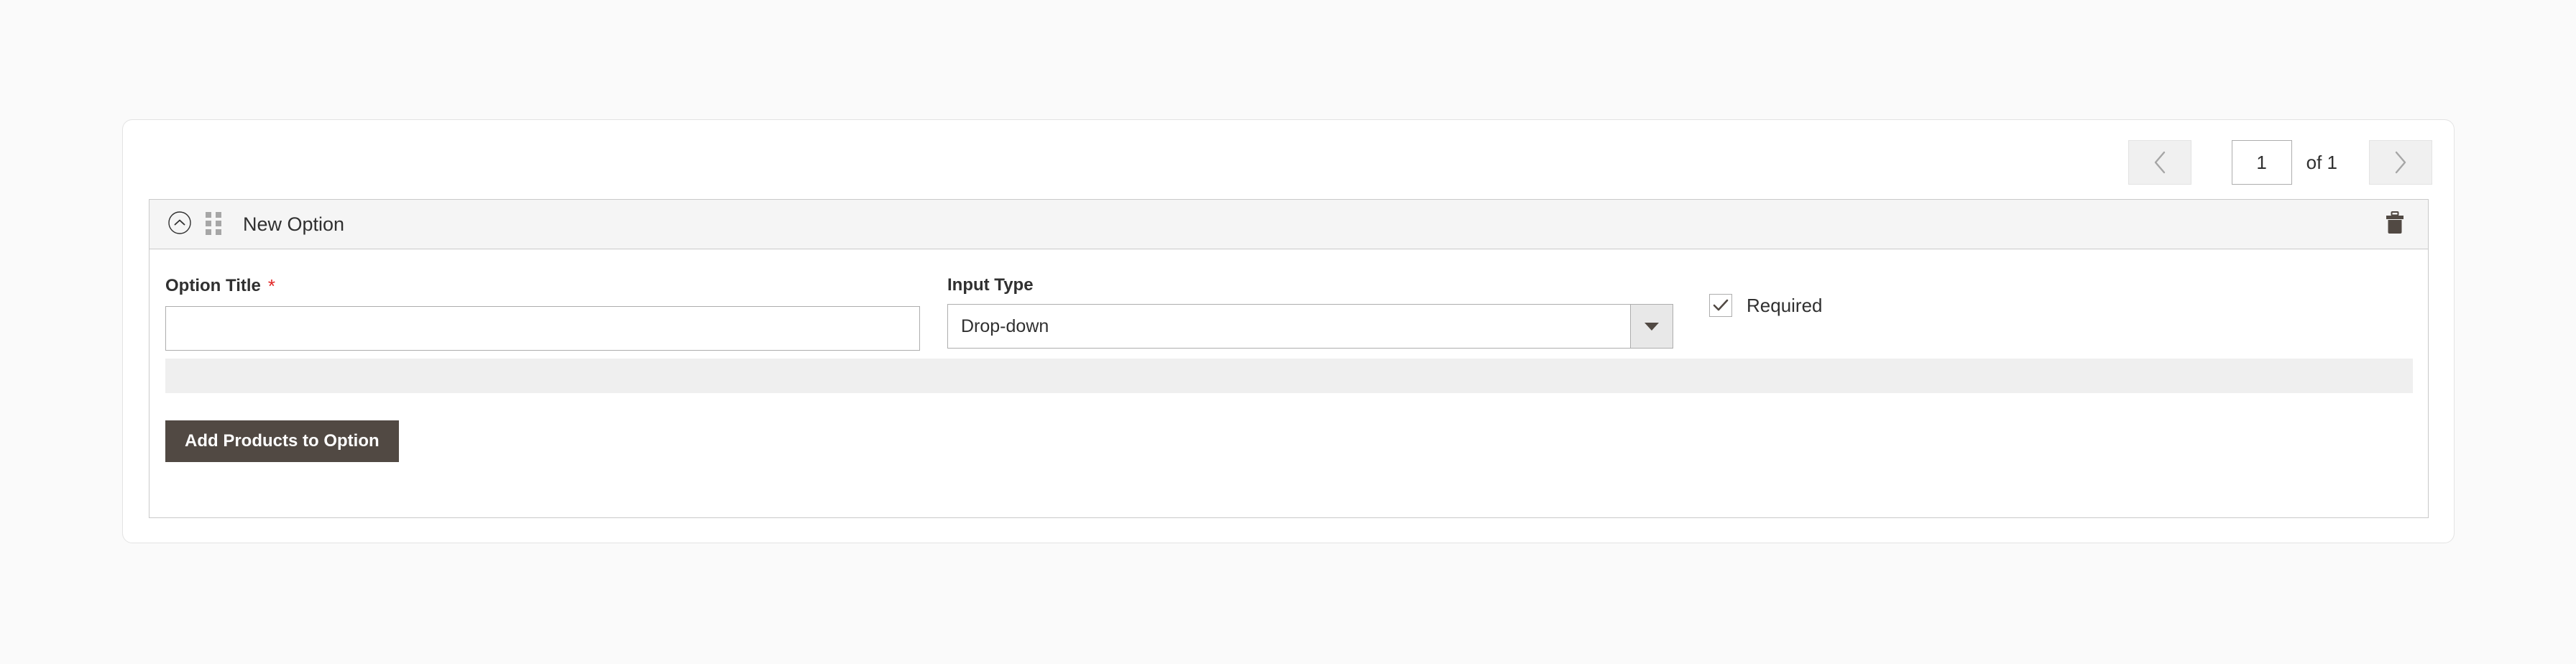  I want to click on trash-icon, so click(2395, 225).